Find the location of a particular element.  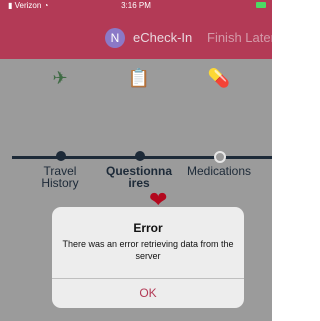

page-title: eCheck-In is located at coordinates (163, 37).